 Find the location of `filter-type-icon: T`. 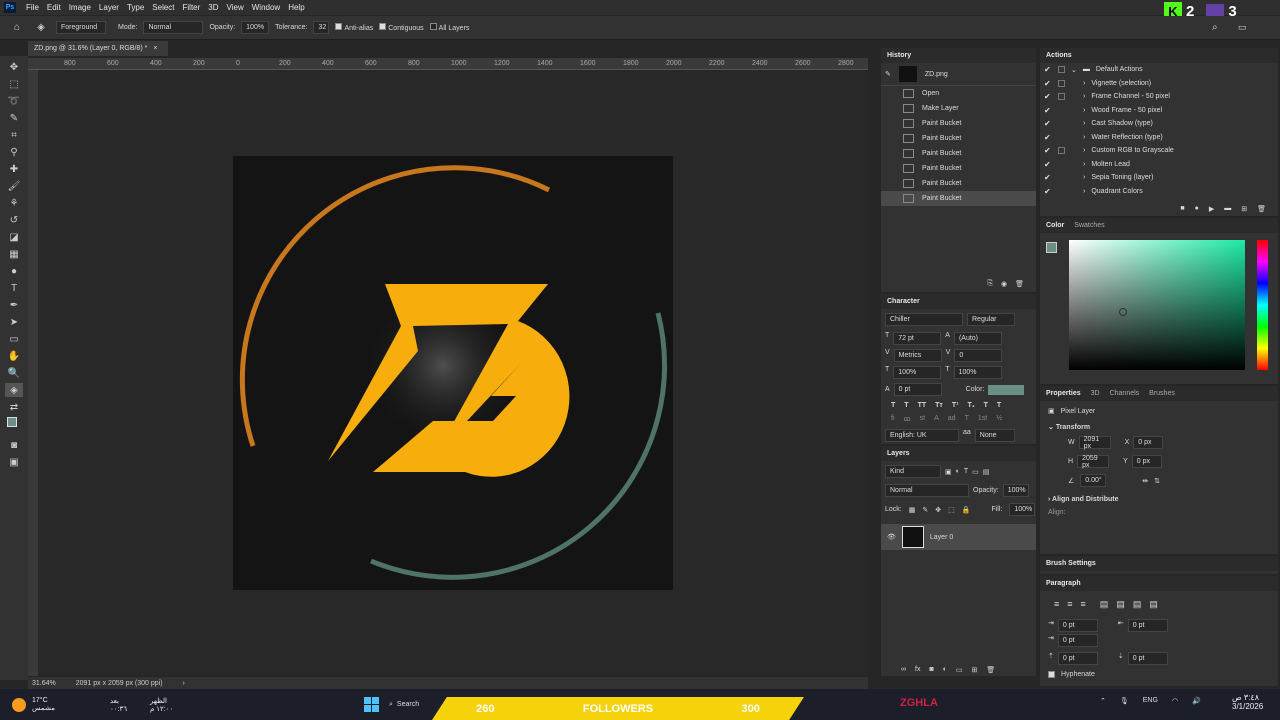

filter-type-icon: T is located at coordinates (966, 471).